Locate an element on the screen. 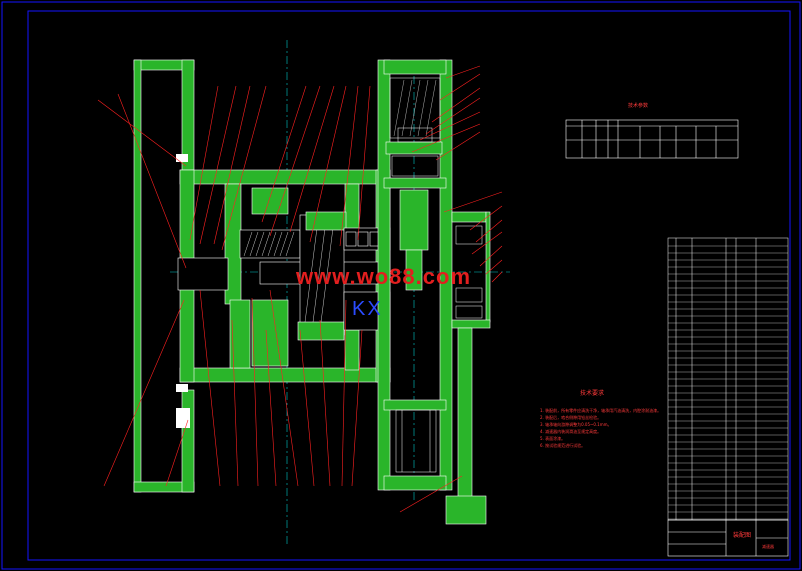  parameter-table-title: 技术参数 is located at coordinates (638, 106).